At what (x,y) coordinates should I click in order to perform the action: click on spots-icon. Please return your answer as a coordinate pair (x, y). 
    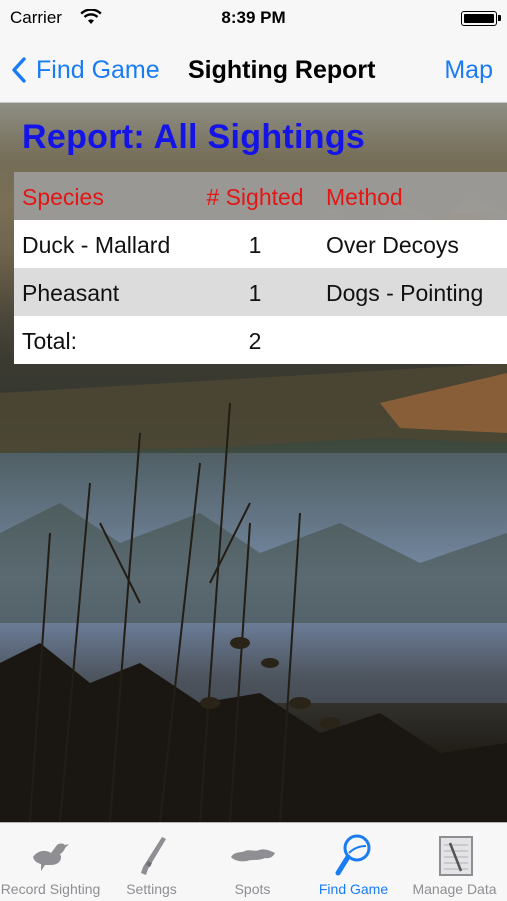
    Looking at the image, I should click on (252, 855).